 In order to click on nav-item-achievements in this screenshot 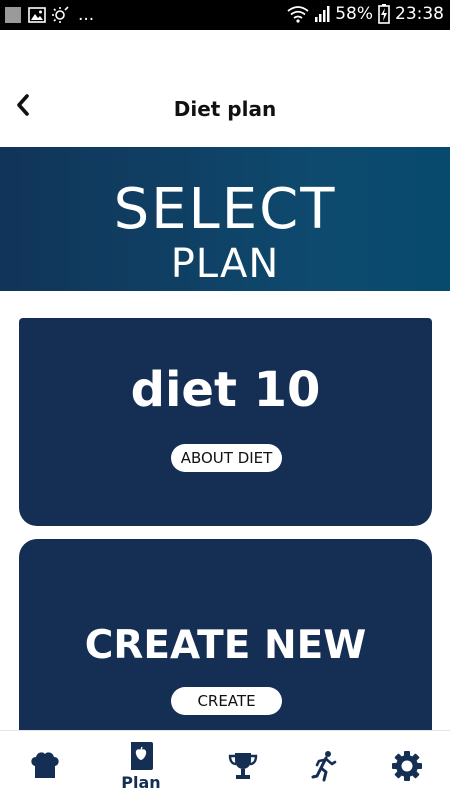, I will do `click(243, 765)`.